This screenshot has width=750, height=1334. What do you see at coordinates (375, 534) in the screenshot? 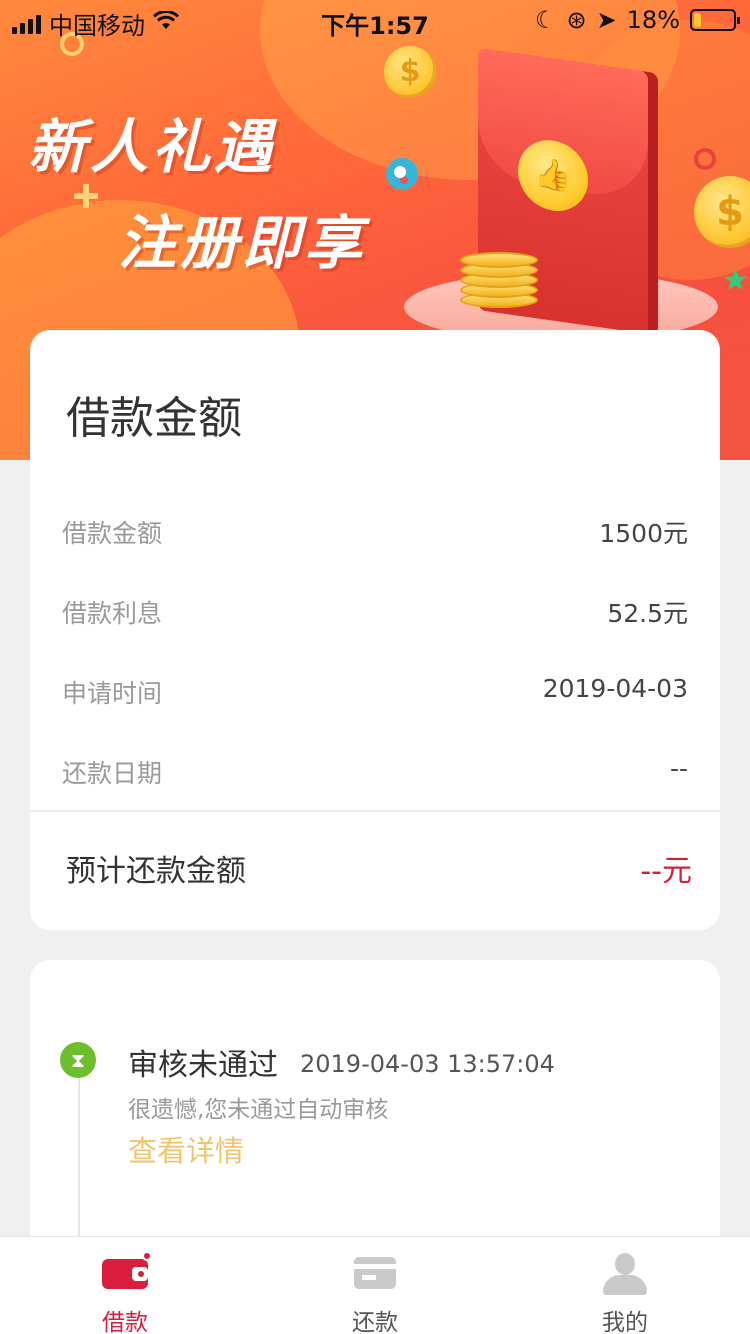
I see `detail-row-amount: 借款金额 1500元` at bounding box center [375, 534].